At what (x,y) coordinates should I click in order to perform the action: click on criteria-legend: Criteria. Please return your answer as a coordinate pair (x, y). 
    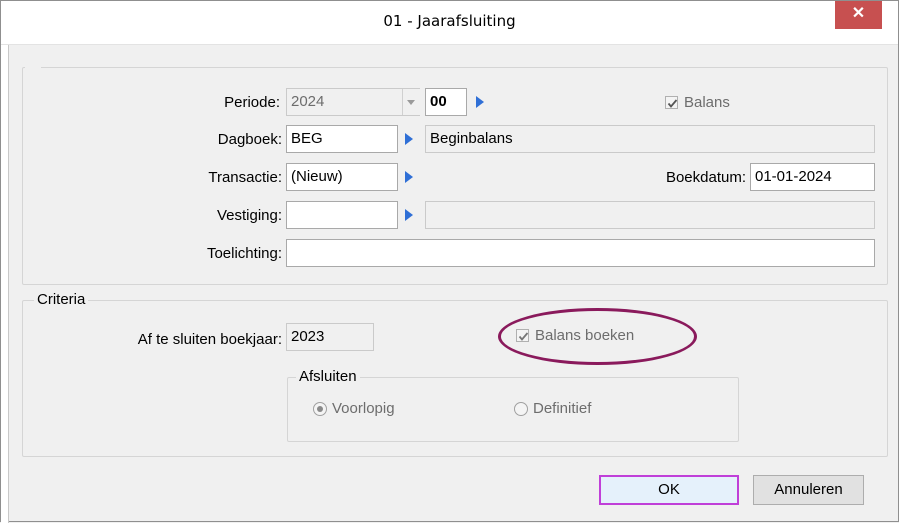
    Looking at the image, I should click on (61, 299).